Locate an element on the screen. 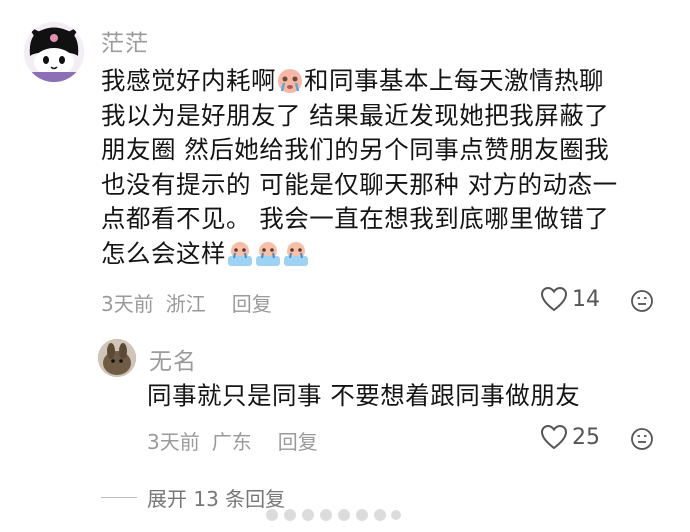 The width and height of the screenshot is (690, 532). comment-meta: 3天前 浙江 回复 is located at coordinates (186, 302).